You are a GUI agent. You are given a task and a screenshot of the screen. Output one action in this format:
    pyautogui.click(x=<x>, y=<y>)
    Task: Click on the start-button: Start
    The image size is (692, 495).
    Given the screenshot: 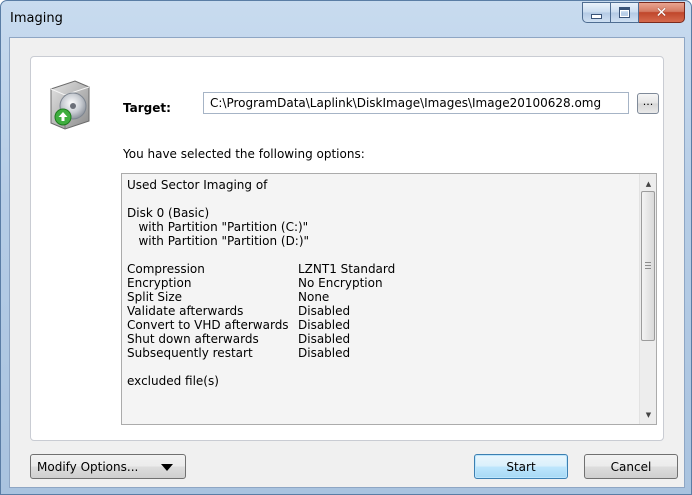 What is the action you would take?
    pyautogui.click(x=521, y=466)
    